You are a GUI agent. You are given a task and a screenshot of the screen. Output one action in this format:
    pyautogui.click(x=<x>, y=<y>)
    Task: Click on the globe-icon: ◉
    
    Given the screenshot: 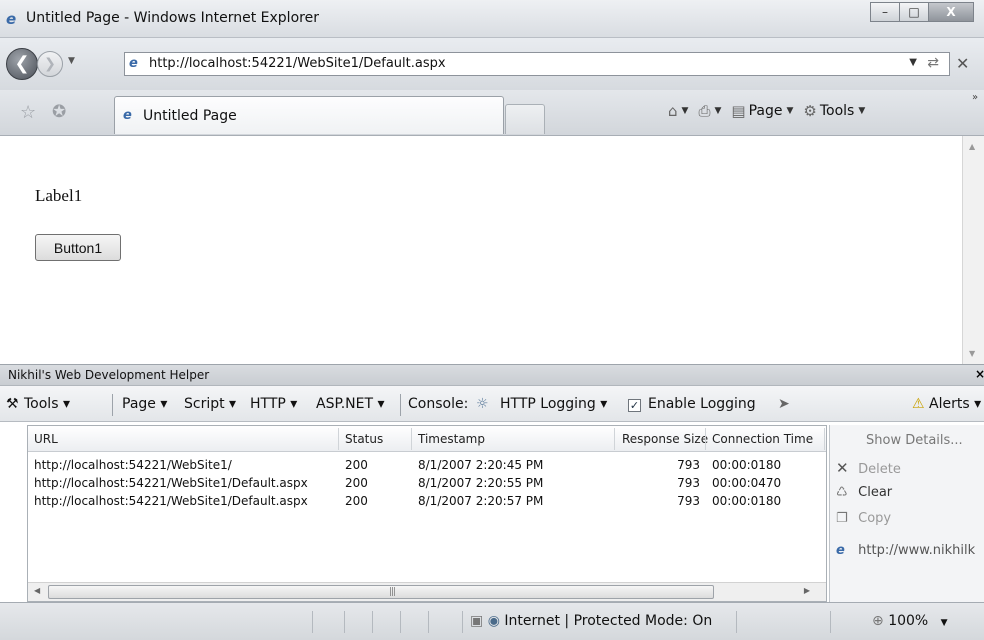 What is the action you would take?
    pyautogui.click(x=493, y=621)
    